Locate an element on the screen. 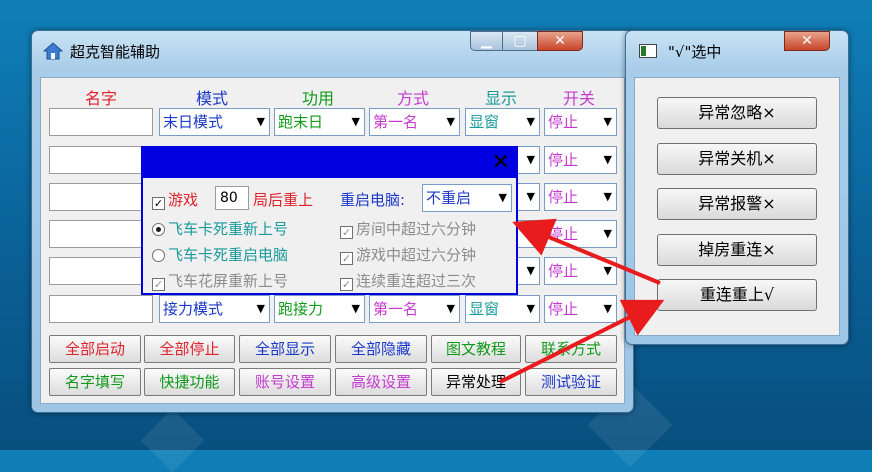  ignore-exception-button: 异常忽略× is located at coordinates (737, 113).